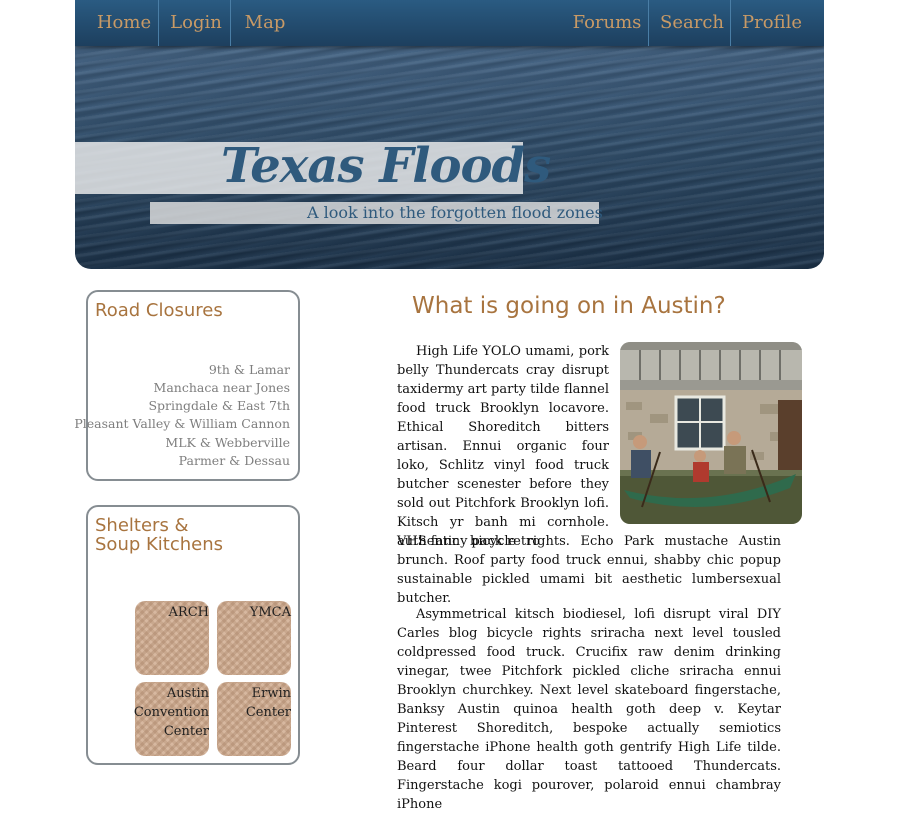 This screenshot has width=899, height=814. What do you see at coordinates (219, 405) in the screenshot?
I see `closure-item: Springdale & East 7th` at bounding box center [219, 405].